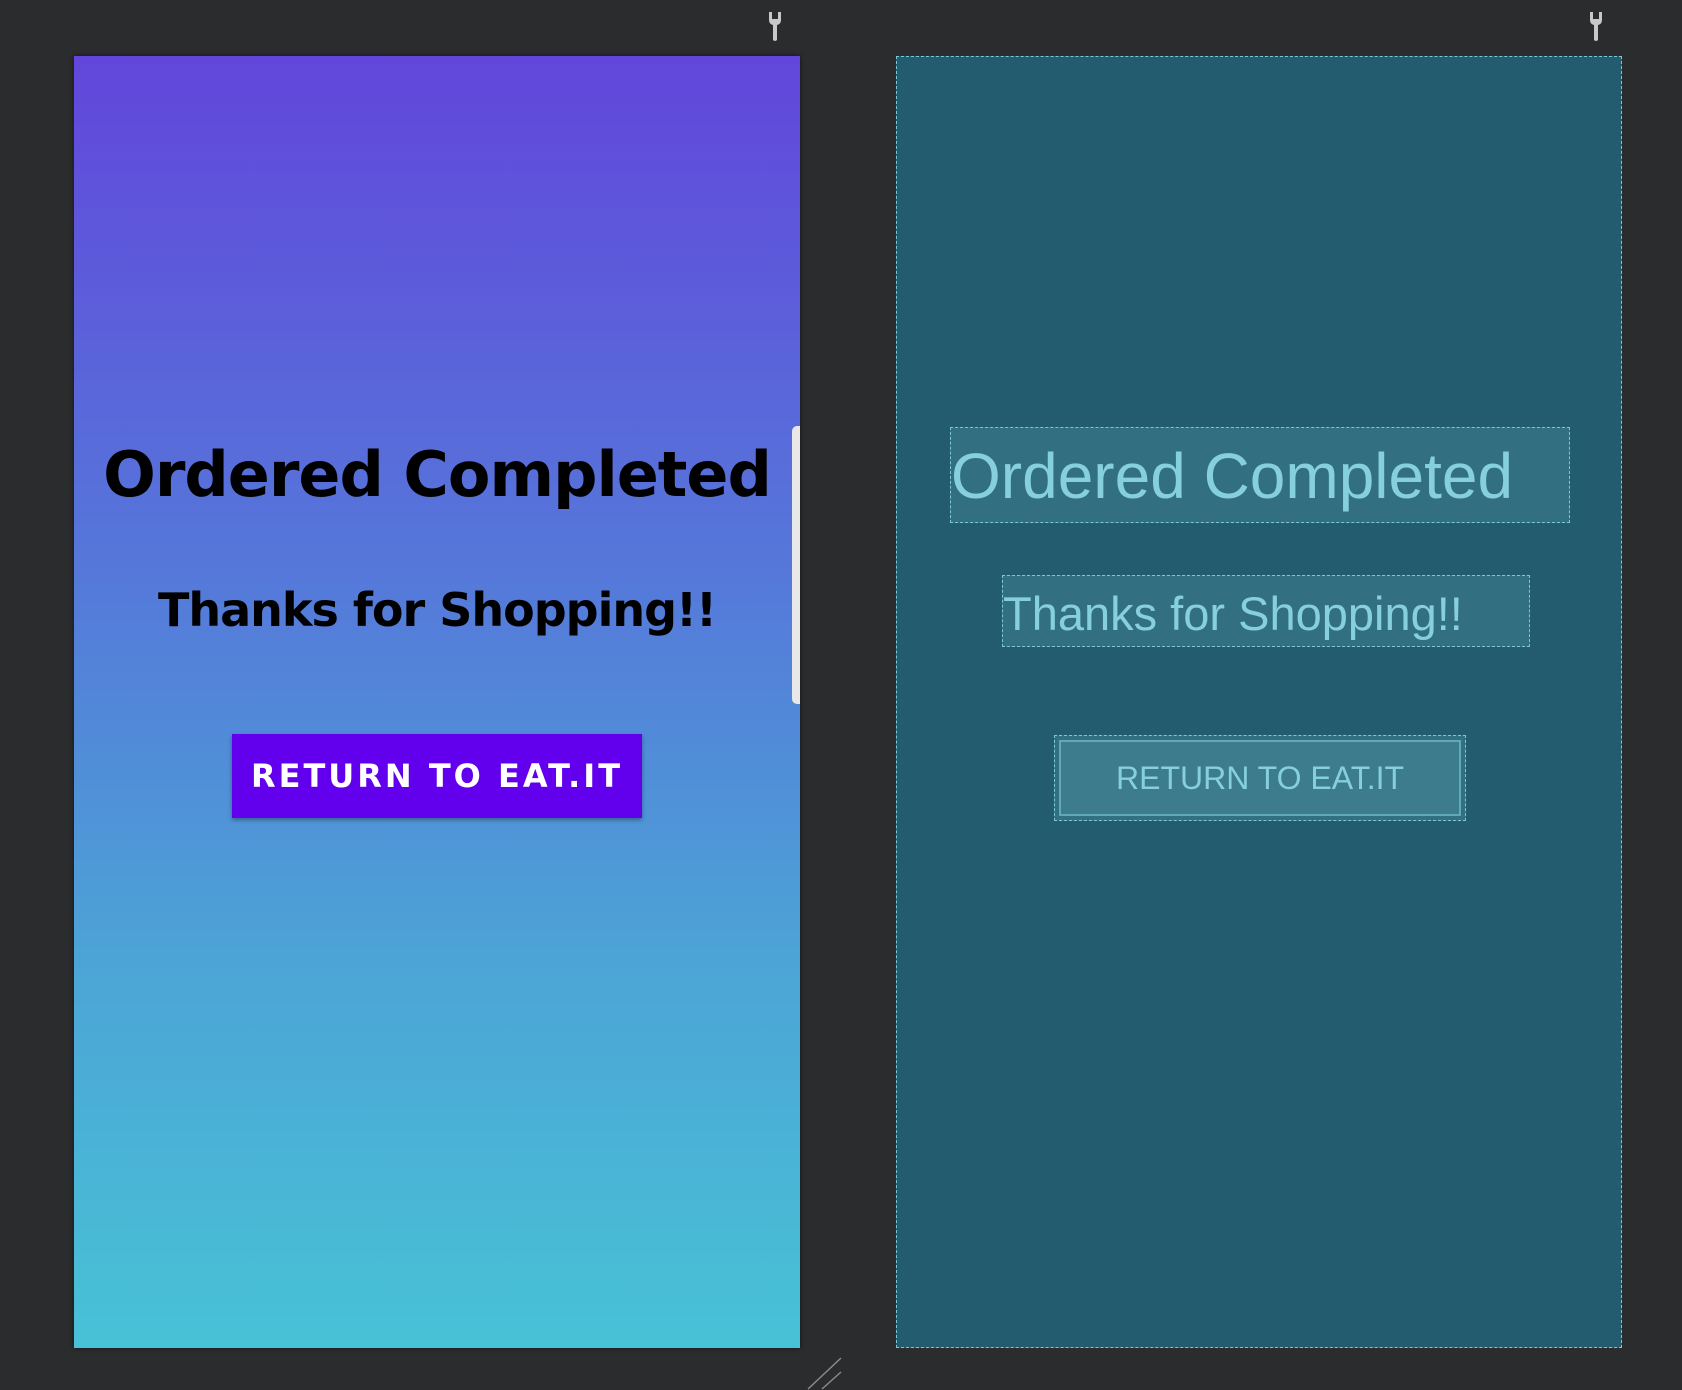  I want to click on blueprint-button: RETURN TO EAT.IT, so click(1260, 778).